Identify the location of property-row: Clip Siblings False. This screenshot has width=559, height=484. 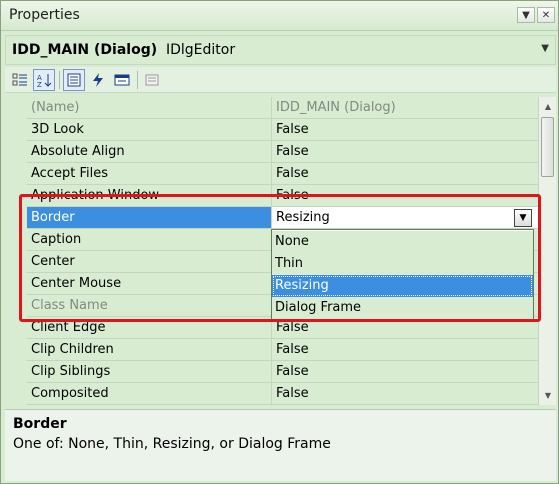
(271, 372).